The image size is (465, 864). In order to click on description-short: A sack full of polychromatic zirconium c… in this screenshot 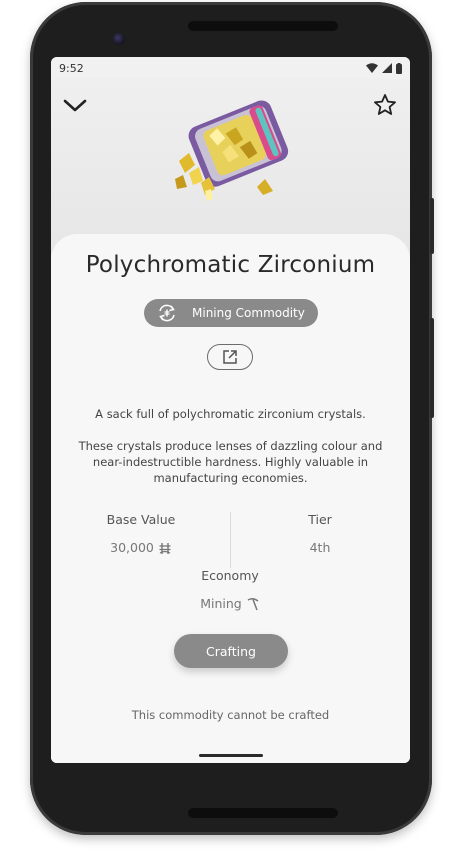, I will do `click(230, 414)`.